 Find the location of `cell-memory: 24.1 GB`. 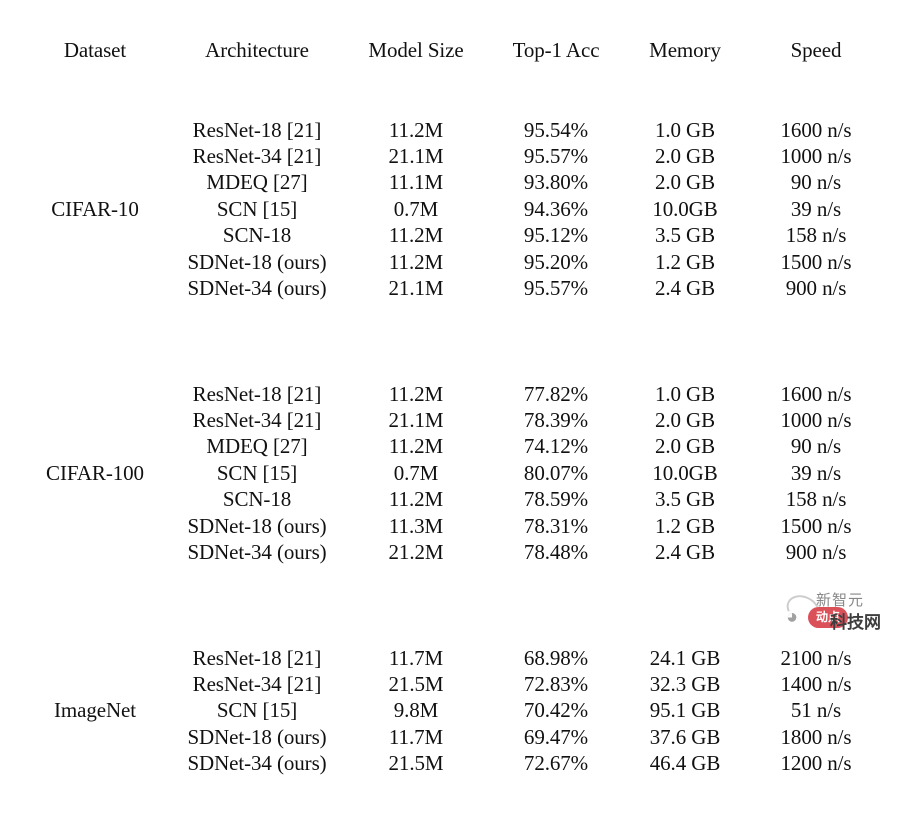

cell-memory: 24.1 GB is located at coordinates (685, 657).